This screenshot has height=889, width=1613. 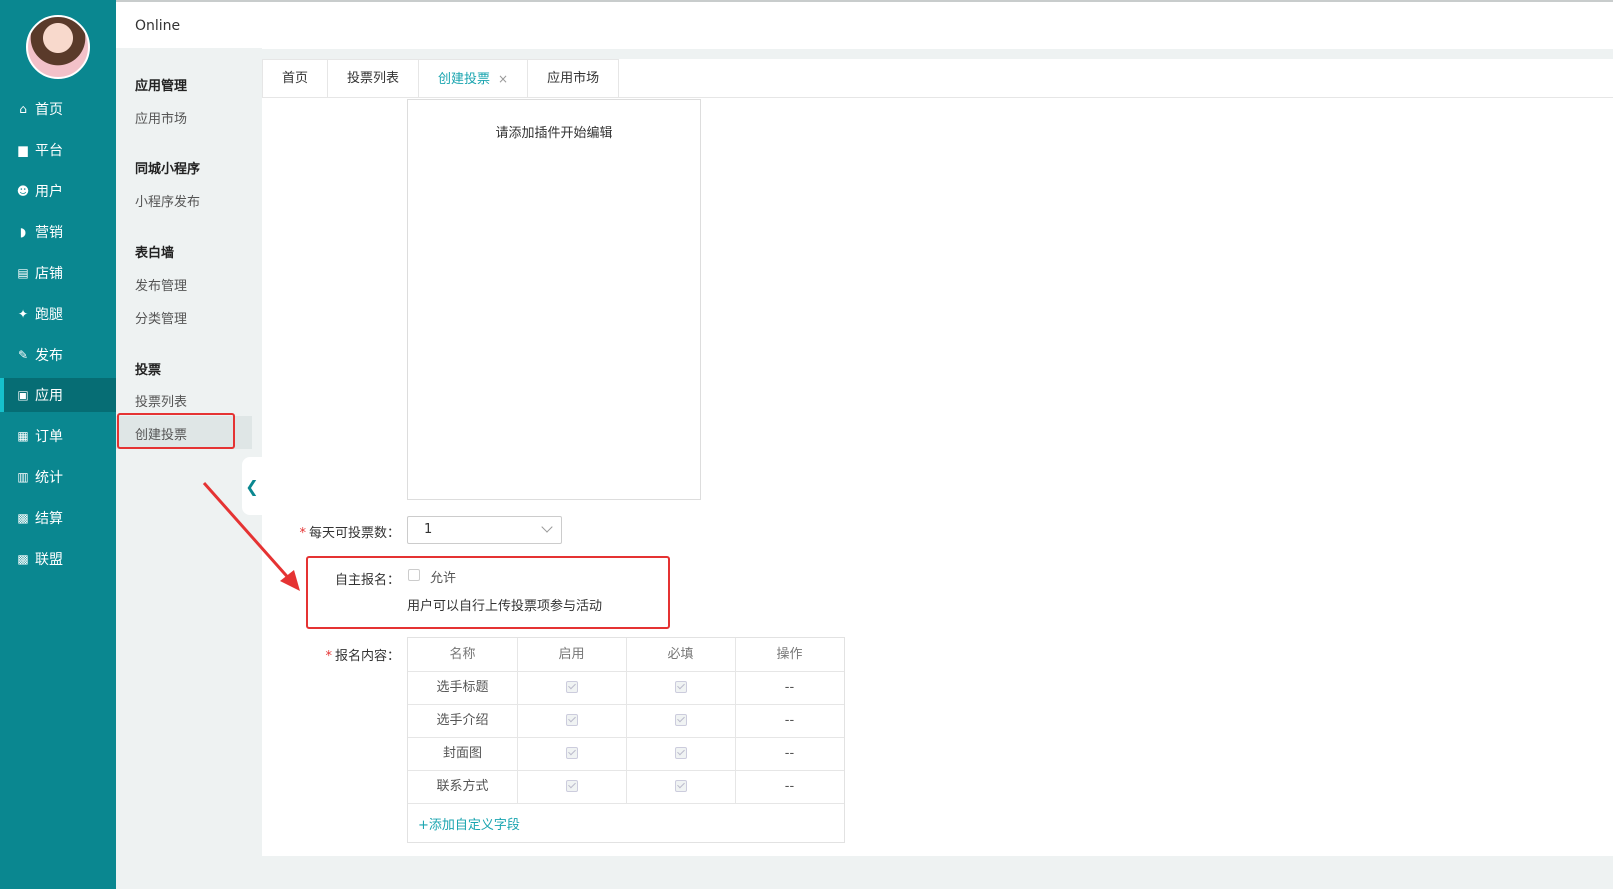 What do you see at coordinates (251, 536) in the screenshot?
I see `annotation-arrow` at bounding box center [251, 536].